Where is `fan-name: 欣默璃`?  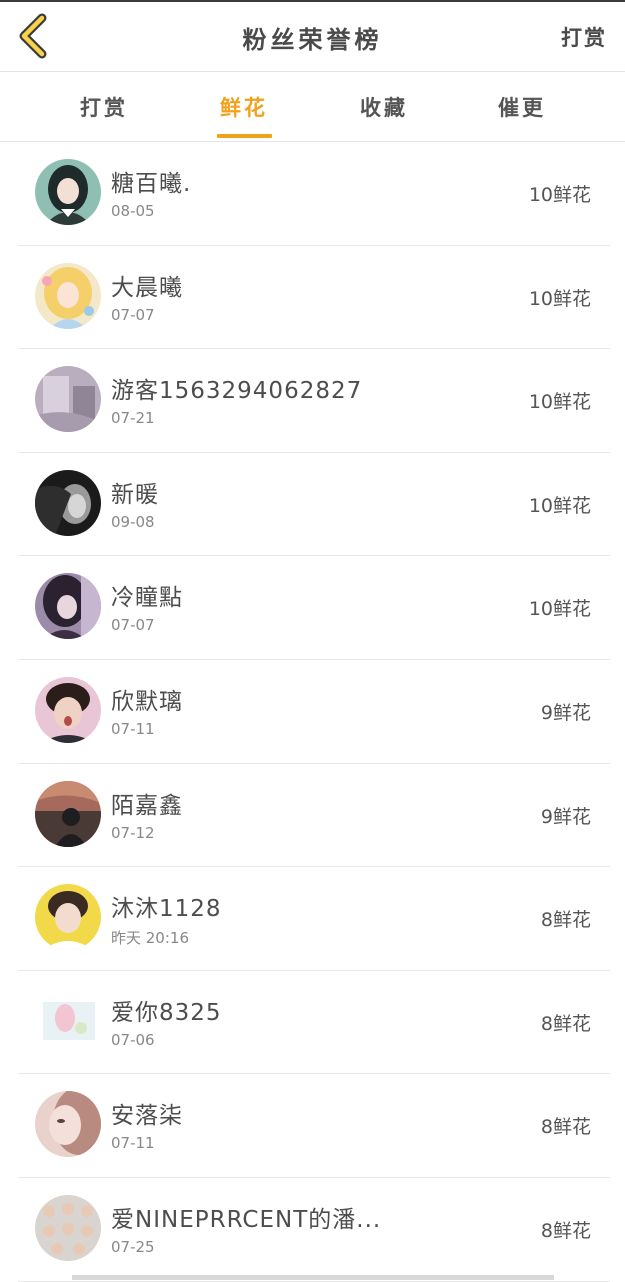 fan-name: 欣默璃 is located at coordinates (147, 701).